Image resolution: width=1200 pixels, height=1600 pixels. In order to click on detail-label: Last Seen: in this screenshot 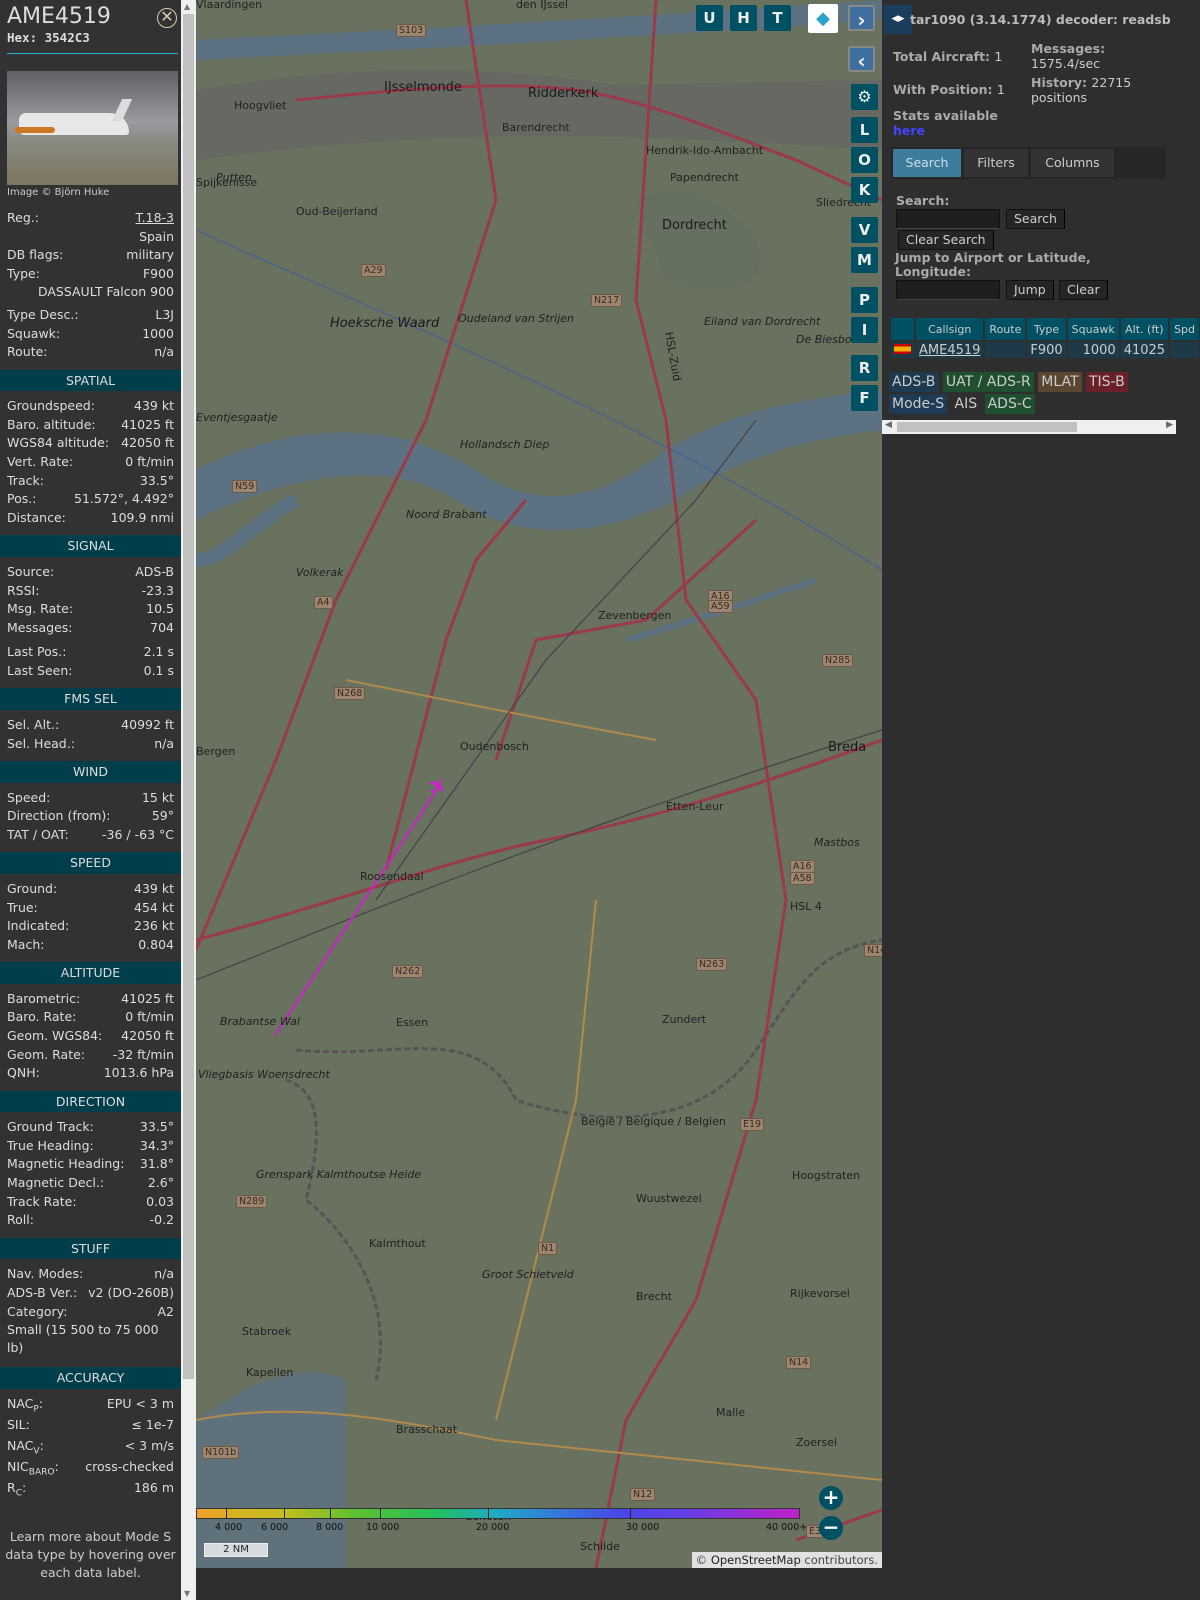, I will do `click(39, 671)`.